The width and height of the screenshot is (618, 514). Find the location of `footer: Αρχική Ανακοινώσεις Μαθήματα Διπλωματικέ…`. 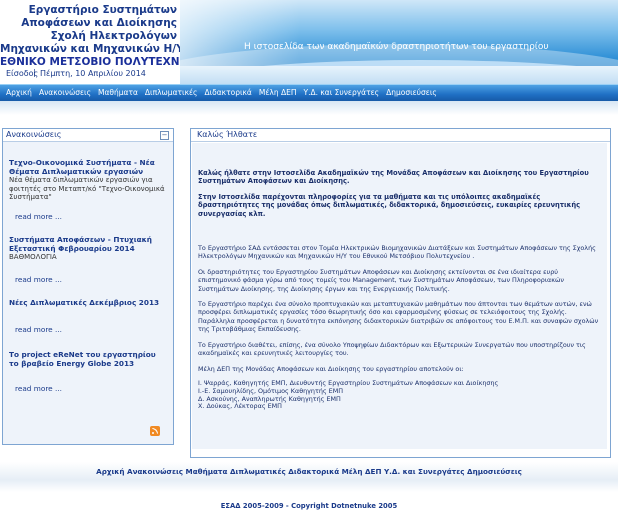

footer: Αρχική Ανακοινώσεις Μαθήματα Διπλωματικέ… is located at coordinates (309, 488).